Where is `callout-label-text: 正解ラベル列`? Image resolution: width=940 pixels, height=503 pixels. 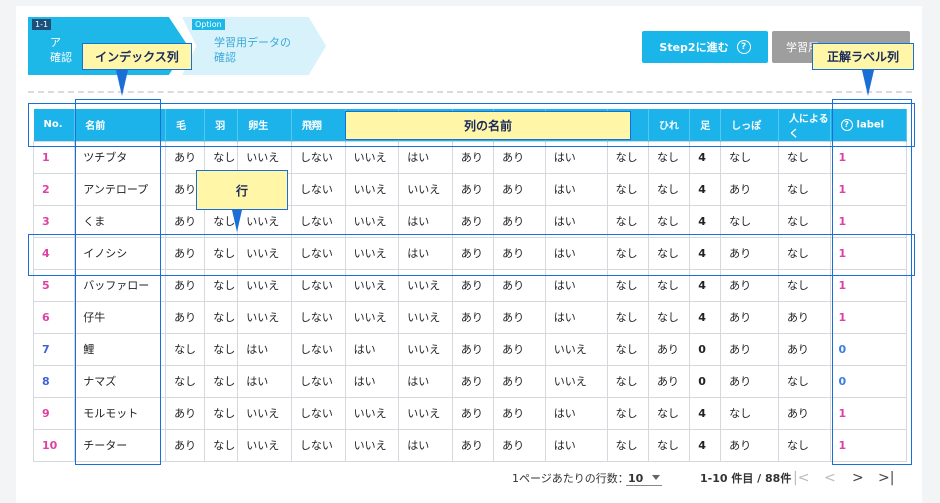
callout-label-text: 正解ラベル列 is located at coordinates (862, 57).